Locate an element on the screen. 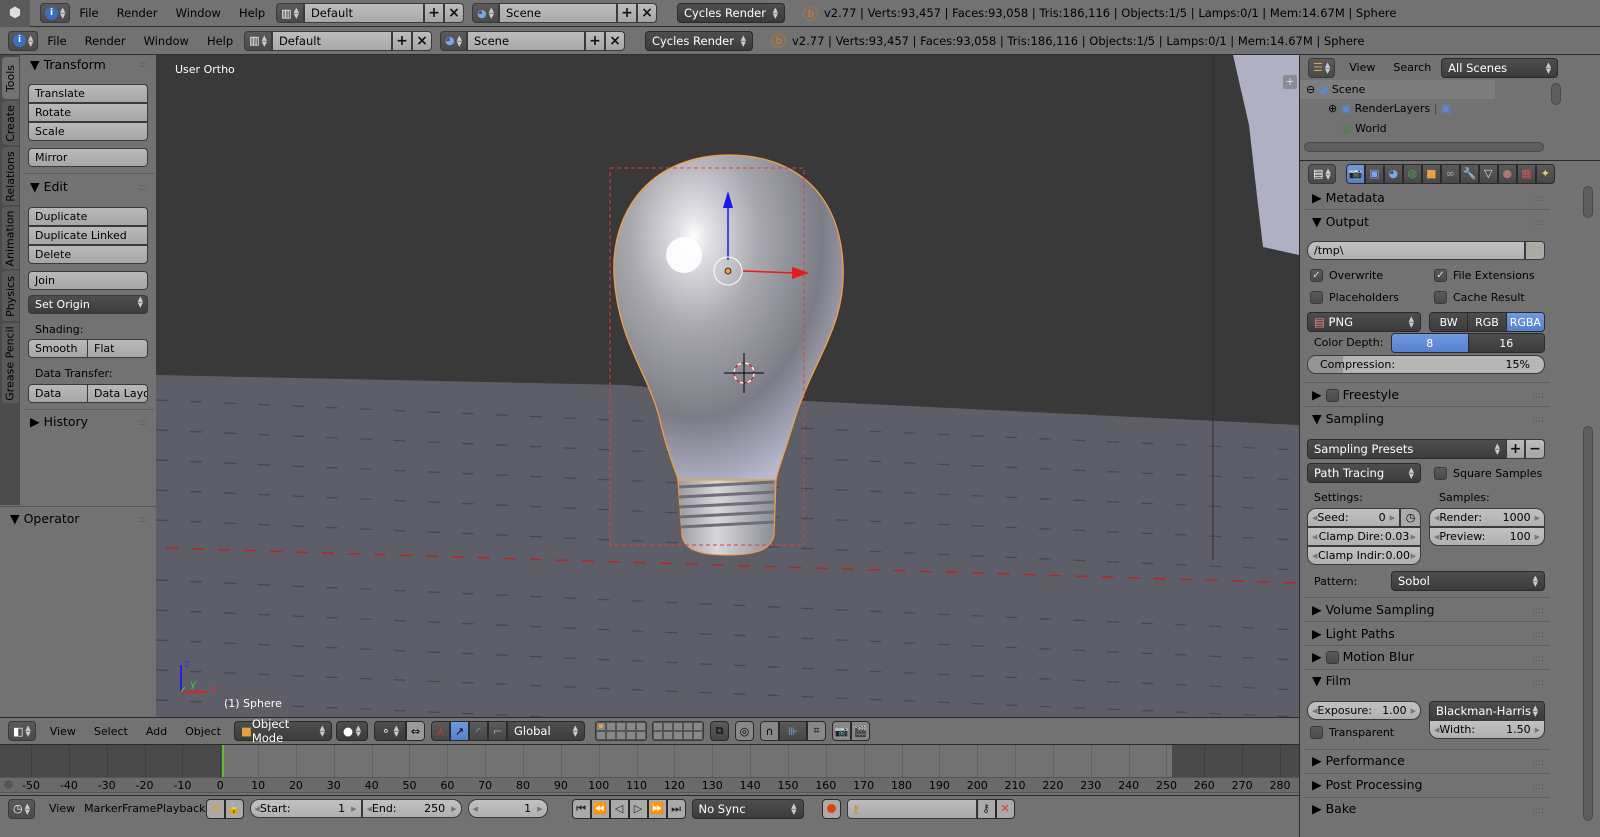  clamp-indirect-field: ◀ Clamp Indir: 0.00 ▶ is located at coordinates (1364, 555).